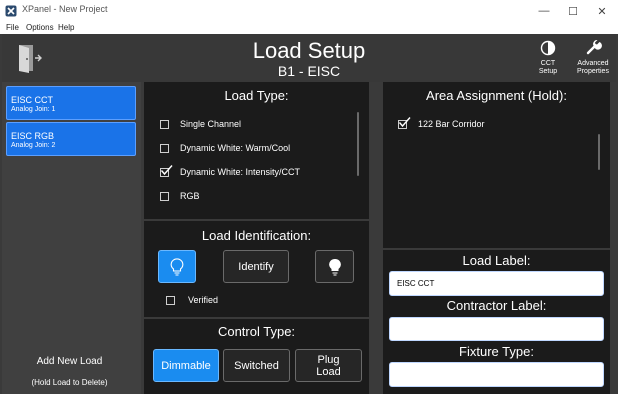 This screenshot has height=394, width=618. What do you see at coordinates (496, 374) in the screenshot?
I see `fixture-type-input` at bounding box center [496, 374].